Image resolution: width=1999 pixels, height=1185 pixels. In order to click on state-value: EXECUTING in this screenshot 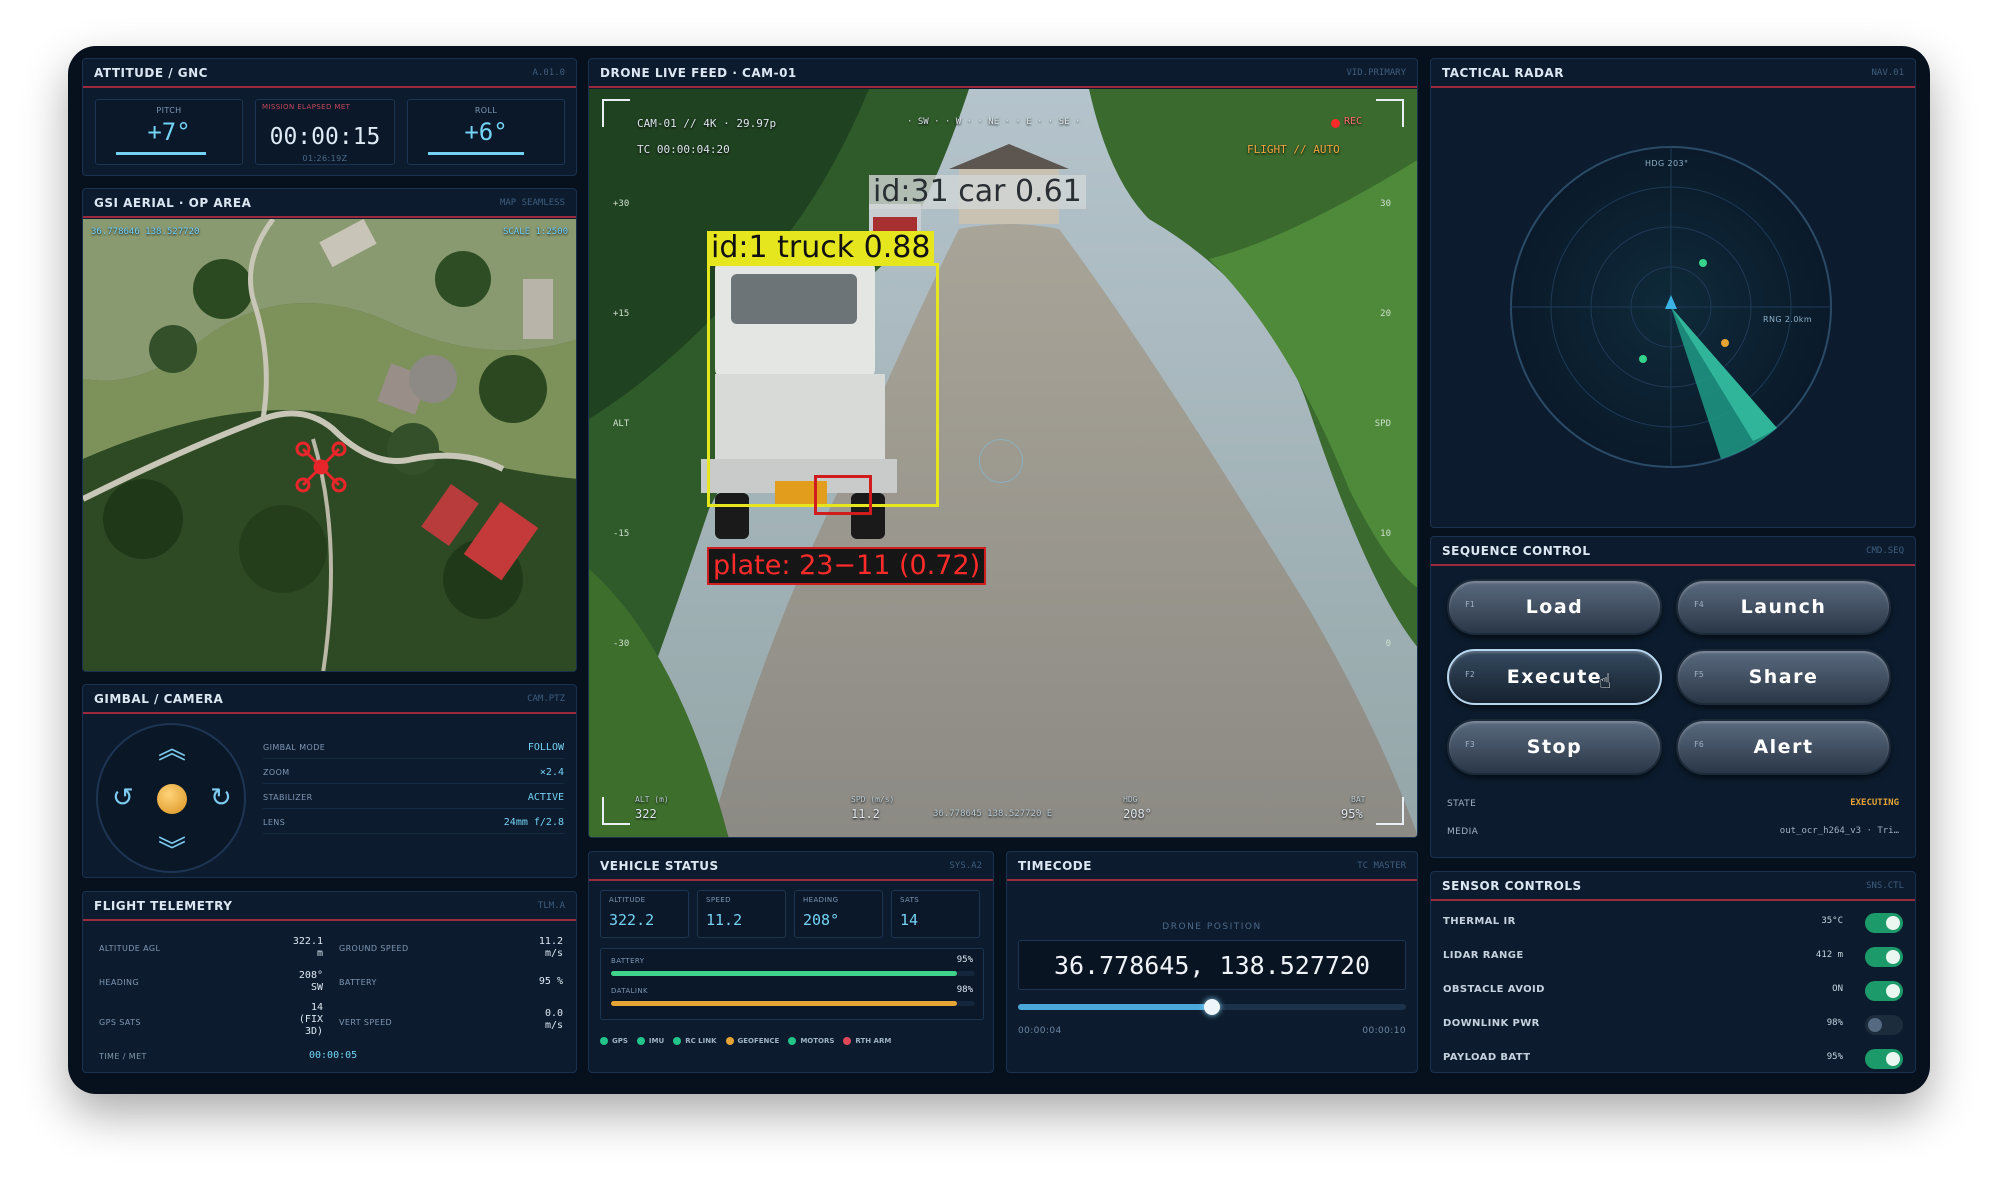, I will do `click(1874, 803)`.